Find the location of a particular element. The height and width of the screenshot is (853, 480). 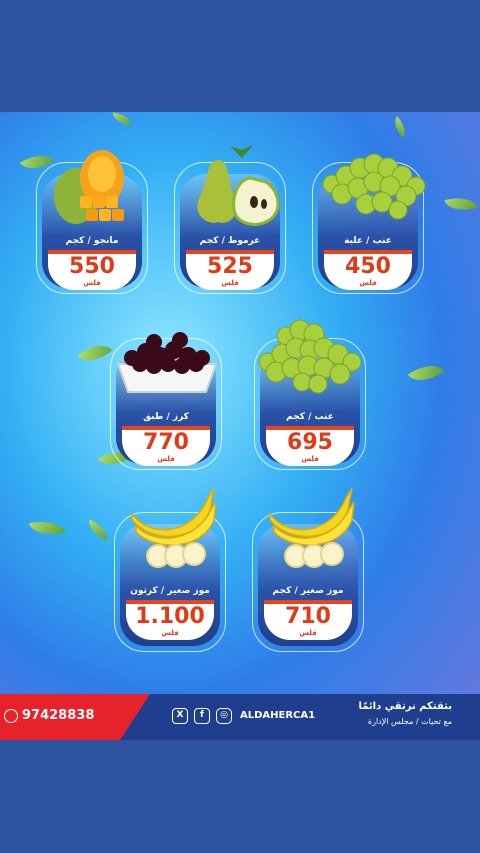

footer-phone-section: 97428838 is located at coordinates (75, 717).